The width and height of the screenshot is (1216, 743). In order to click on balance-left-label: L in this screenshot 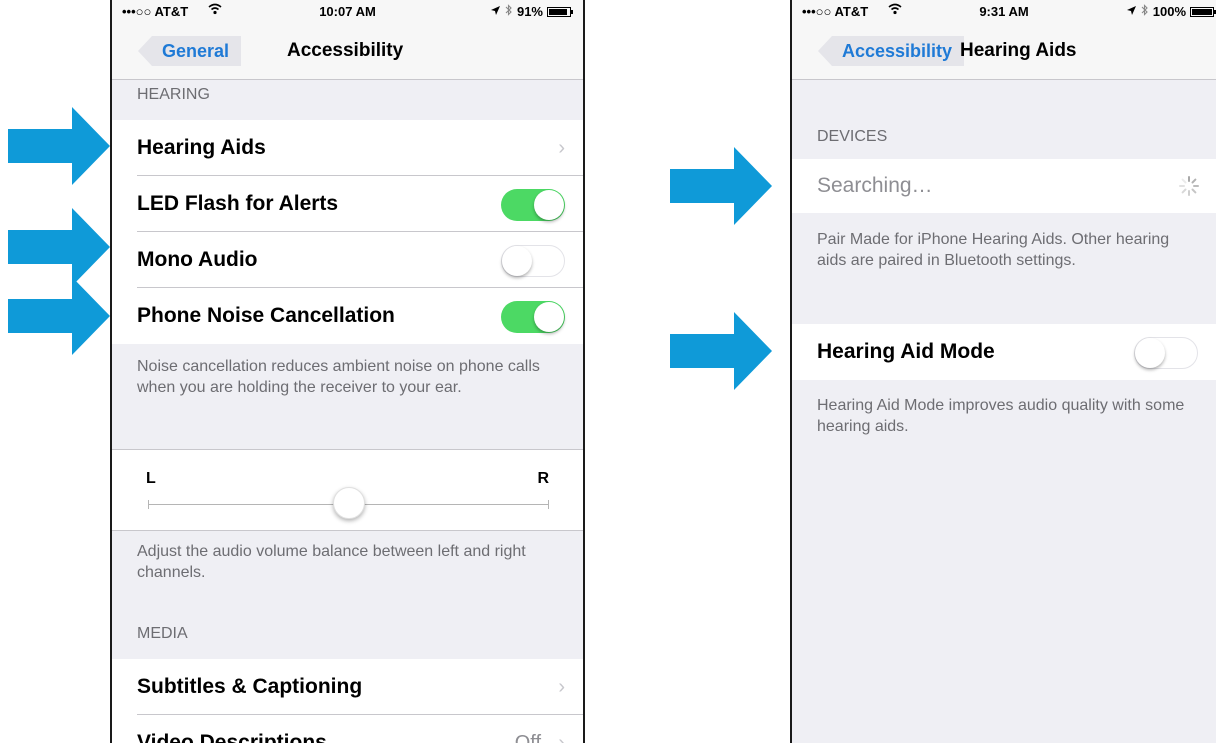, I will do `click(151, 478)`.